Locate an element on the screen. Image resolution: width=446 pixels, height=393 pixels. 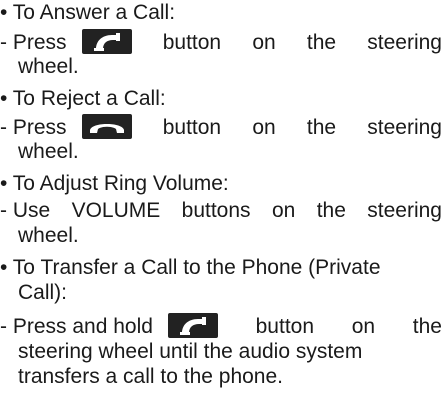
step-reject-call-line2: wheel. is located at coordinates (223, 152).